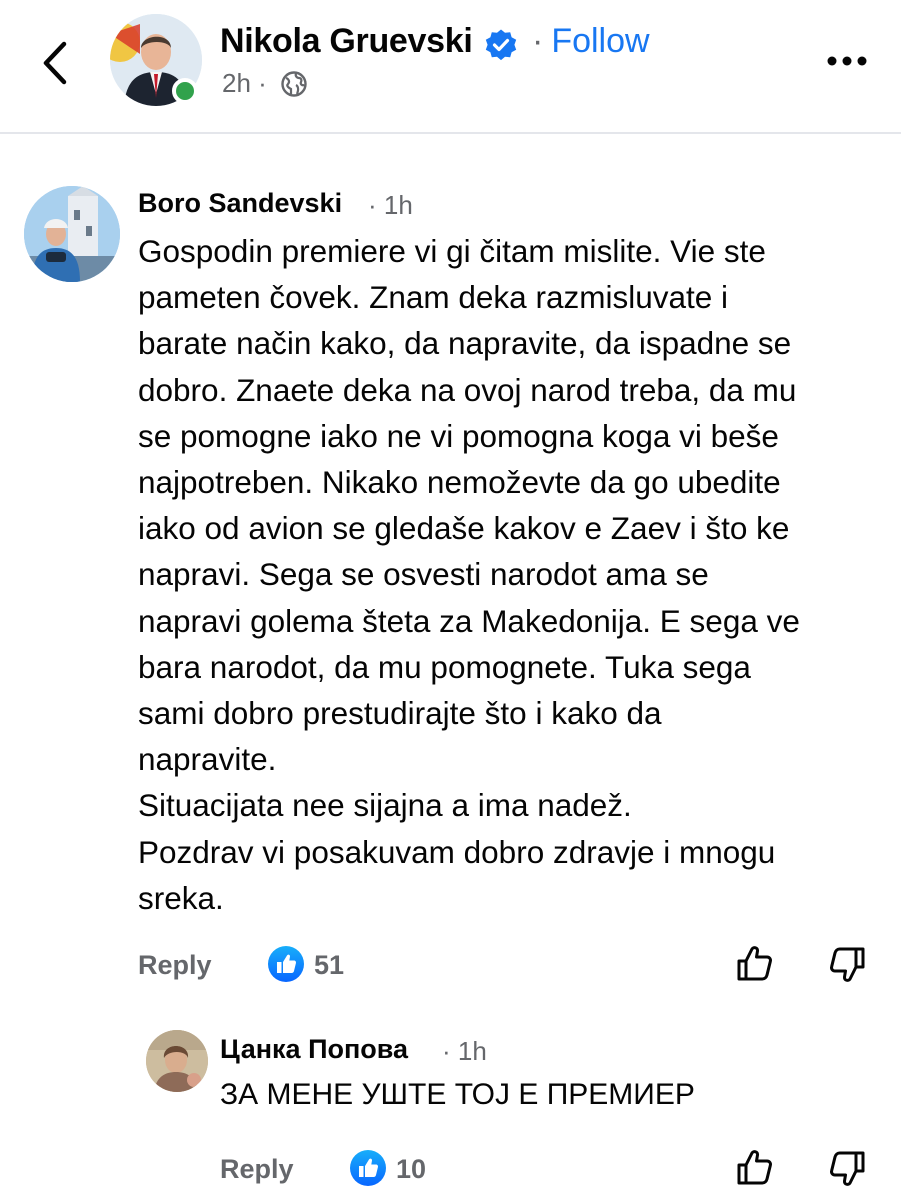 This screenshot has height=1200, width=901. I want to click on chevron-left-icon, so click(55, 63).